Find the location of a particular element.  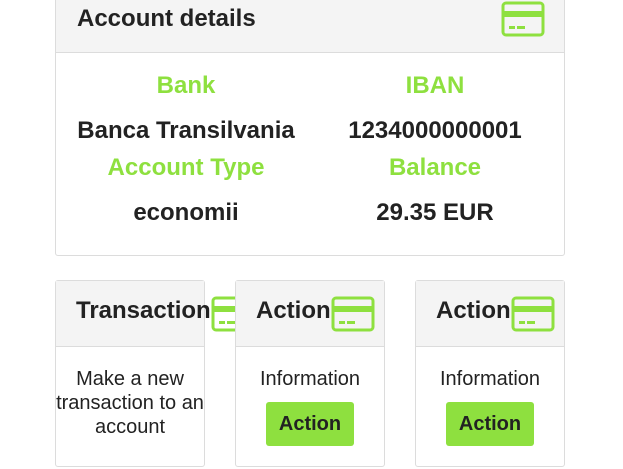

action-card-2-header: Action is located at coordinates (490, 314).